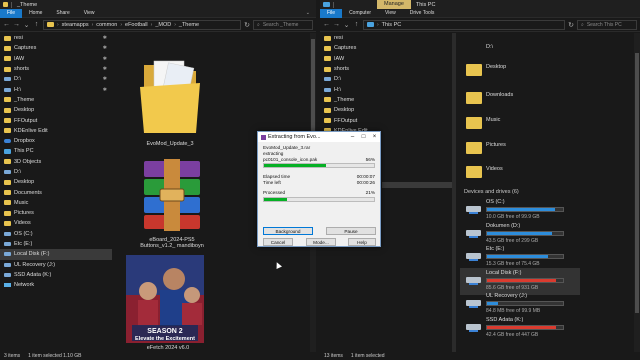 The height and width of the screenshot is (360, 640). What do you see at coordinates (163, 25) in the screenshot?
I see `breadcrumb-item: _MOD` at bounding box center [163, 25].